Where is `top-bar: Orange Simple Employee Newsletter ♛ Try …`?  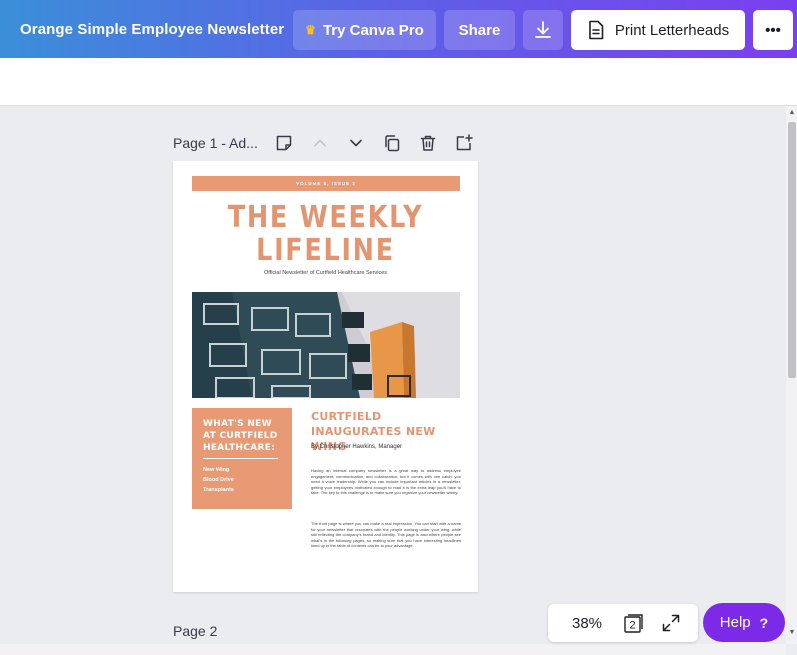 top-bar: Orange Simple Employee Newsletter ♛ Try … is located at coordinates (398, 29).